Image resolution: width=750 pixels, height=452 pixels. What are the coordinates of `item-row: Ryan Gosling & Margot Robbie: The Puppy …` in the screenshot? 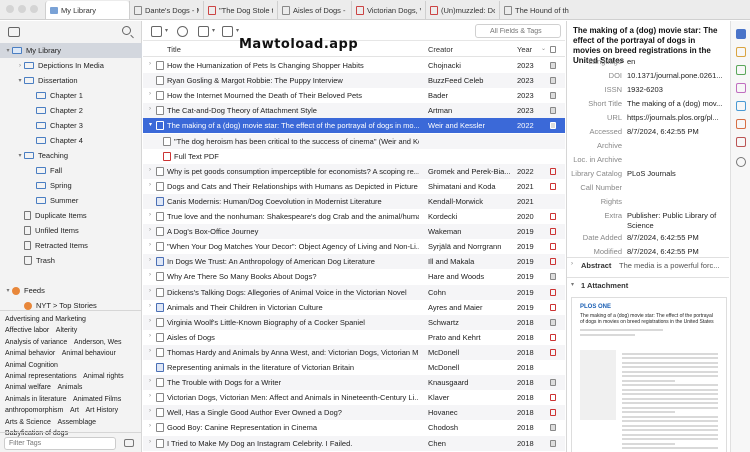 It's located at (354, 81).